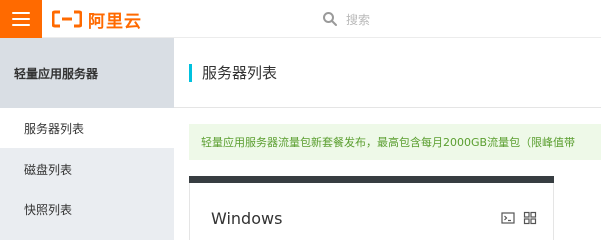 The width and height of the screenshot is (601, 240). Describe the element at coordinates (54, 128) in the screenshot. I see `sidebar-item-label: 服务器列表` at that location.